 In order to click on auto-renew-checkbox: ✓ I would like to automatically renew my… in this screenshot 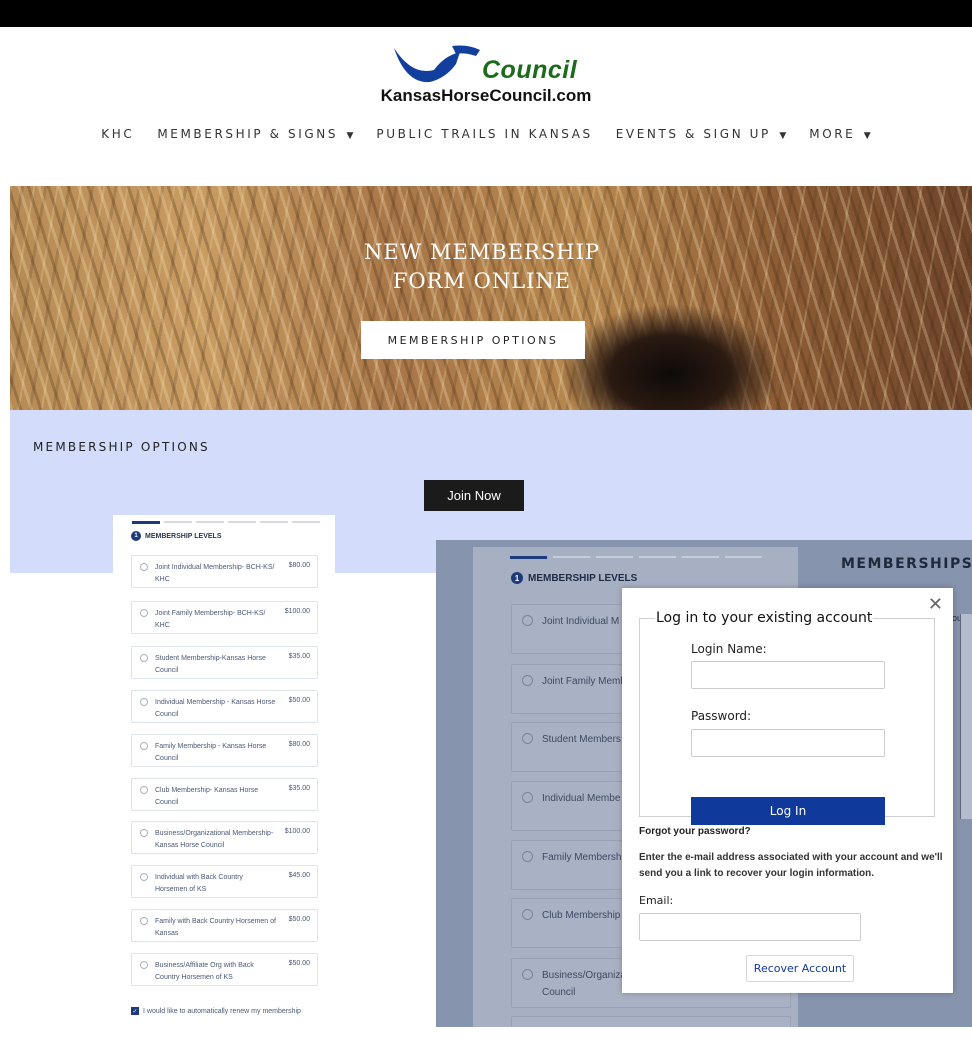, I will do `click(216, 1011)`.